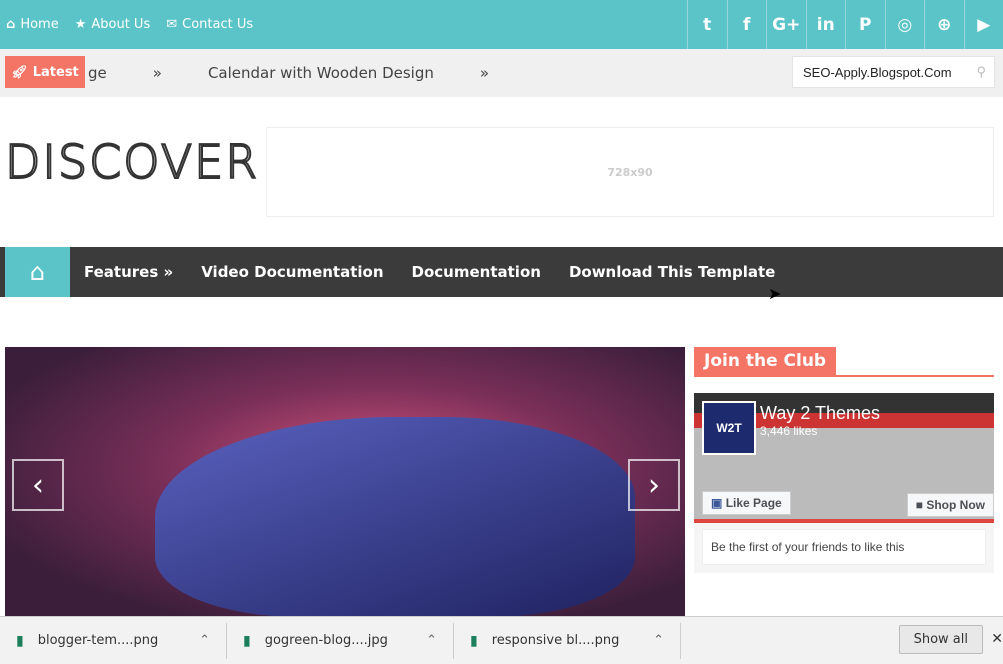  Describe the element at coordinates (45, 72) in the screenshot. I see `latest-badge: 🚀︎ Latest` at that location.